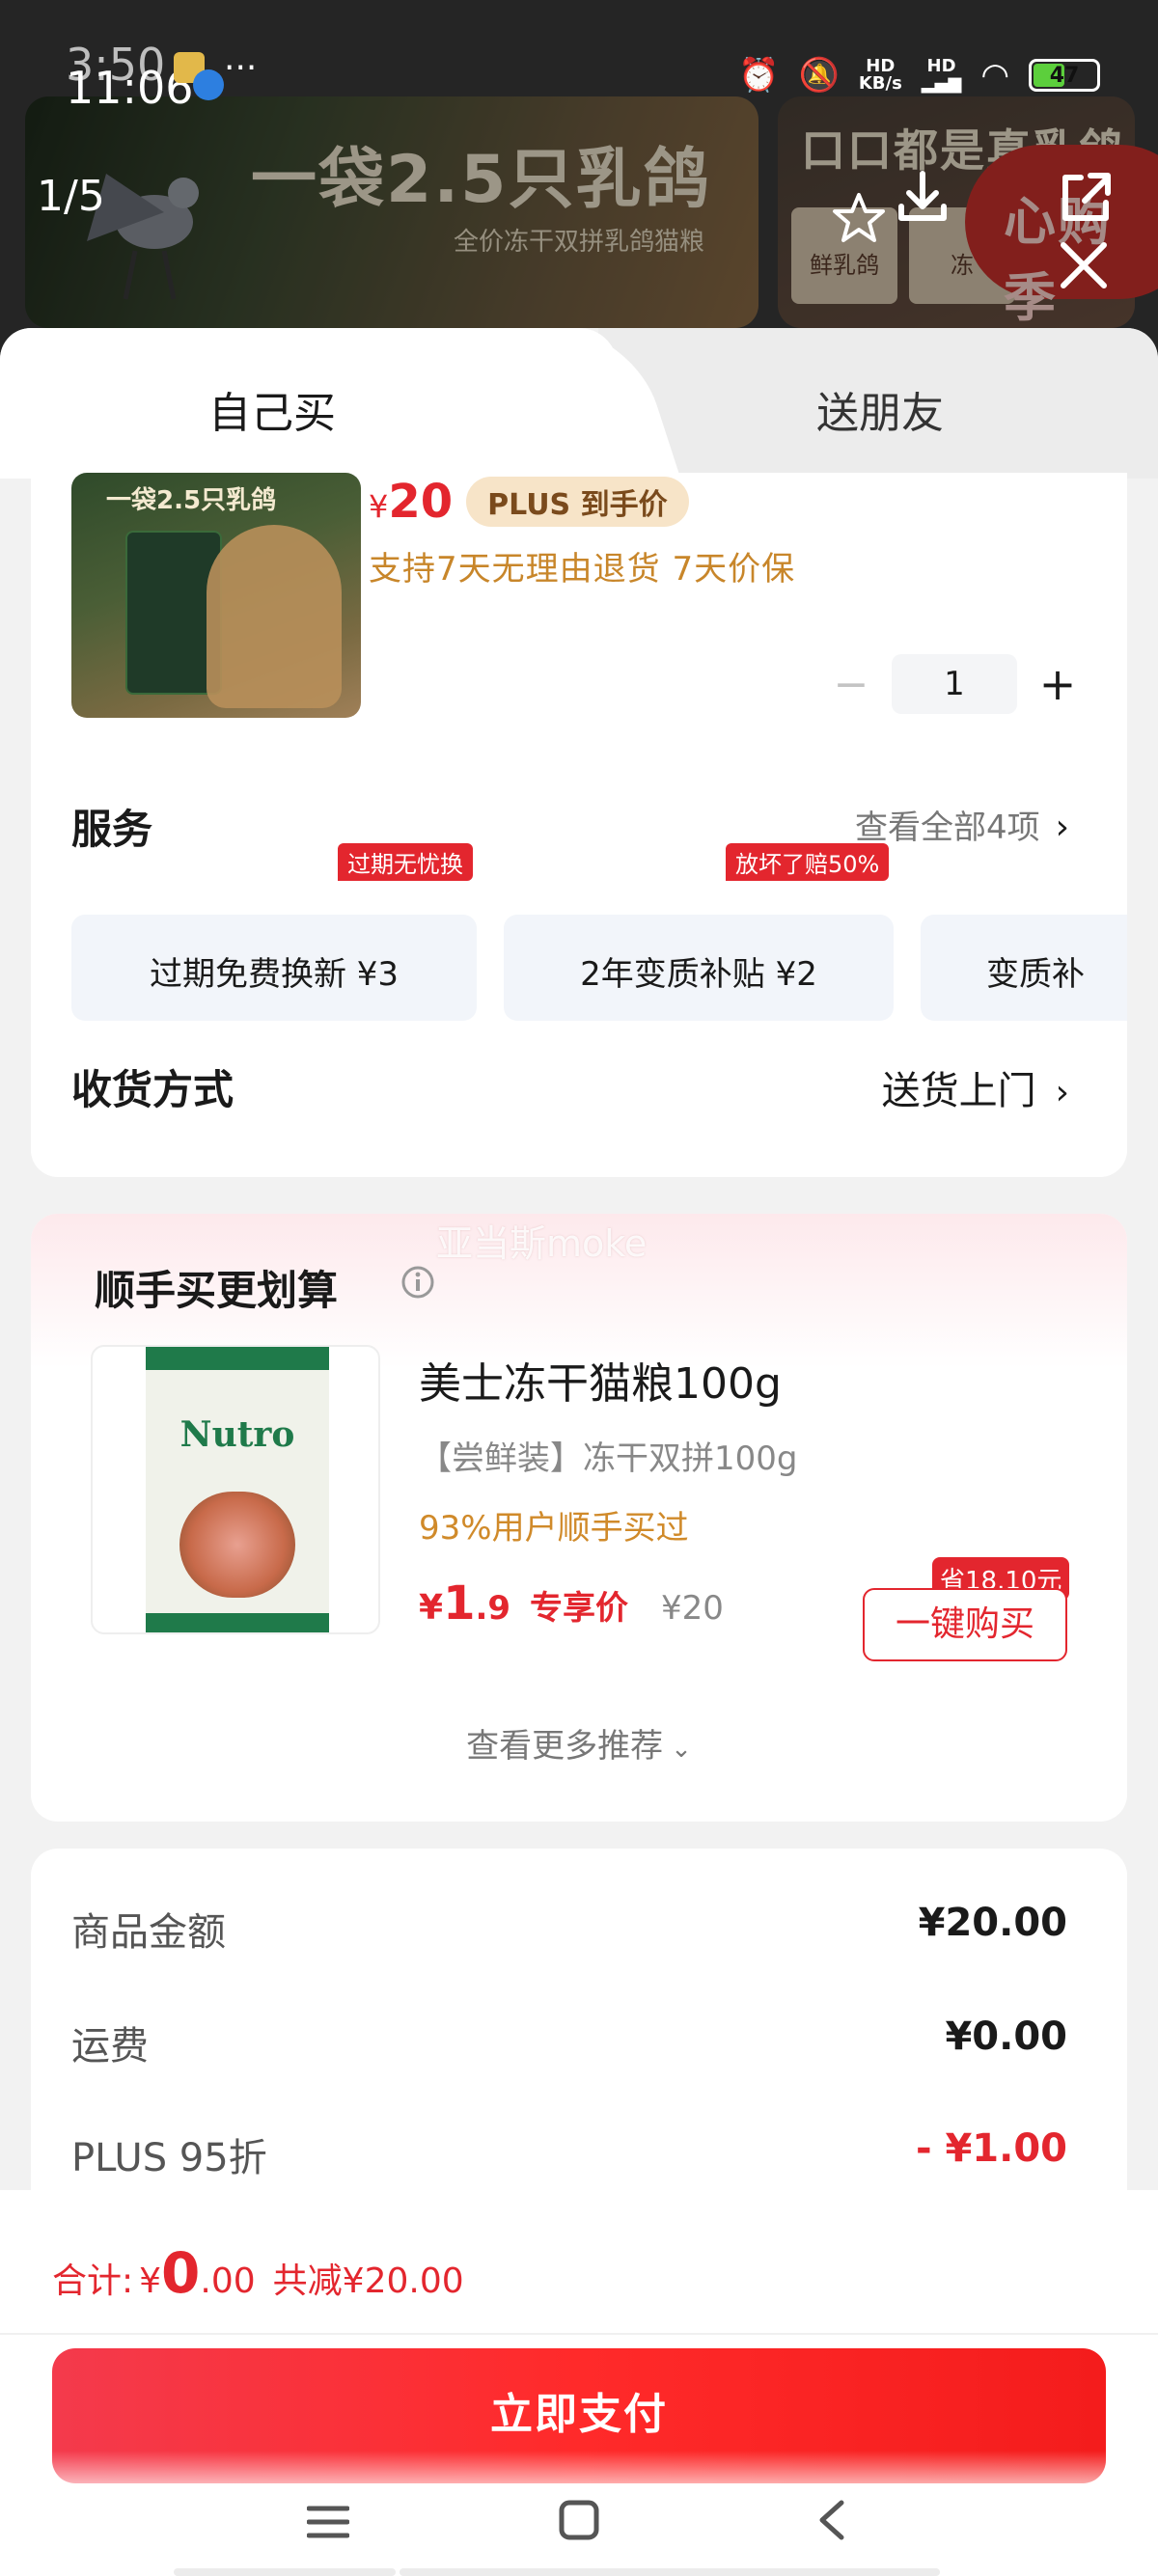 The width and height of the screenshot is (1158, 2576). What do you see at coordinates (554, 1529) in the screenshot?
I see `recommended-social-proof: 93%用户顺手买过` at bounding box center [554, 1529].